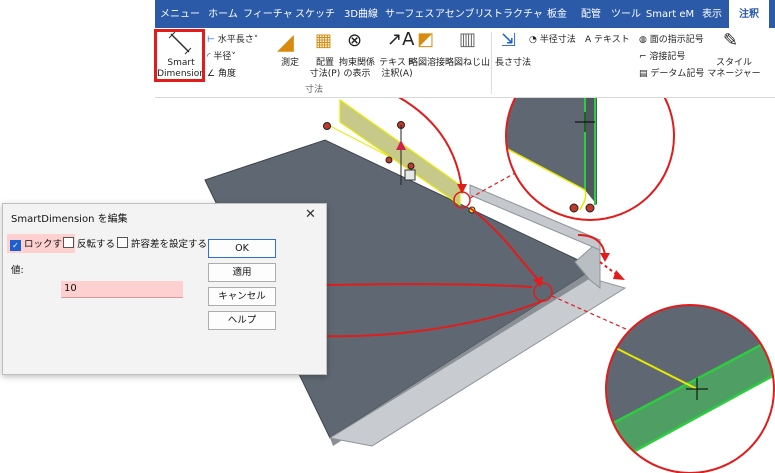 This screenshot has width=775, height=473. I want to click on tab-surface: サーフェス, so click(409, 14).